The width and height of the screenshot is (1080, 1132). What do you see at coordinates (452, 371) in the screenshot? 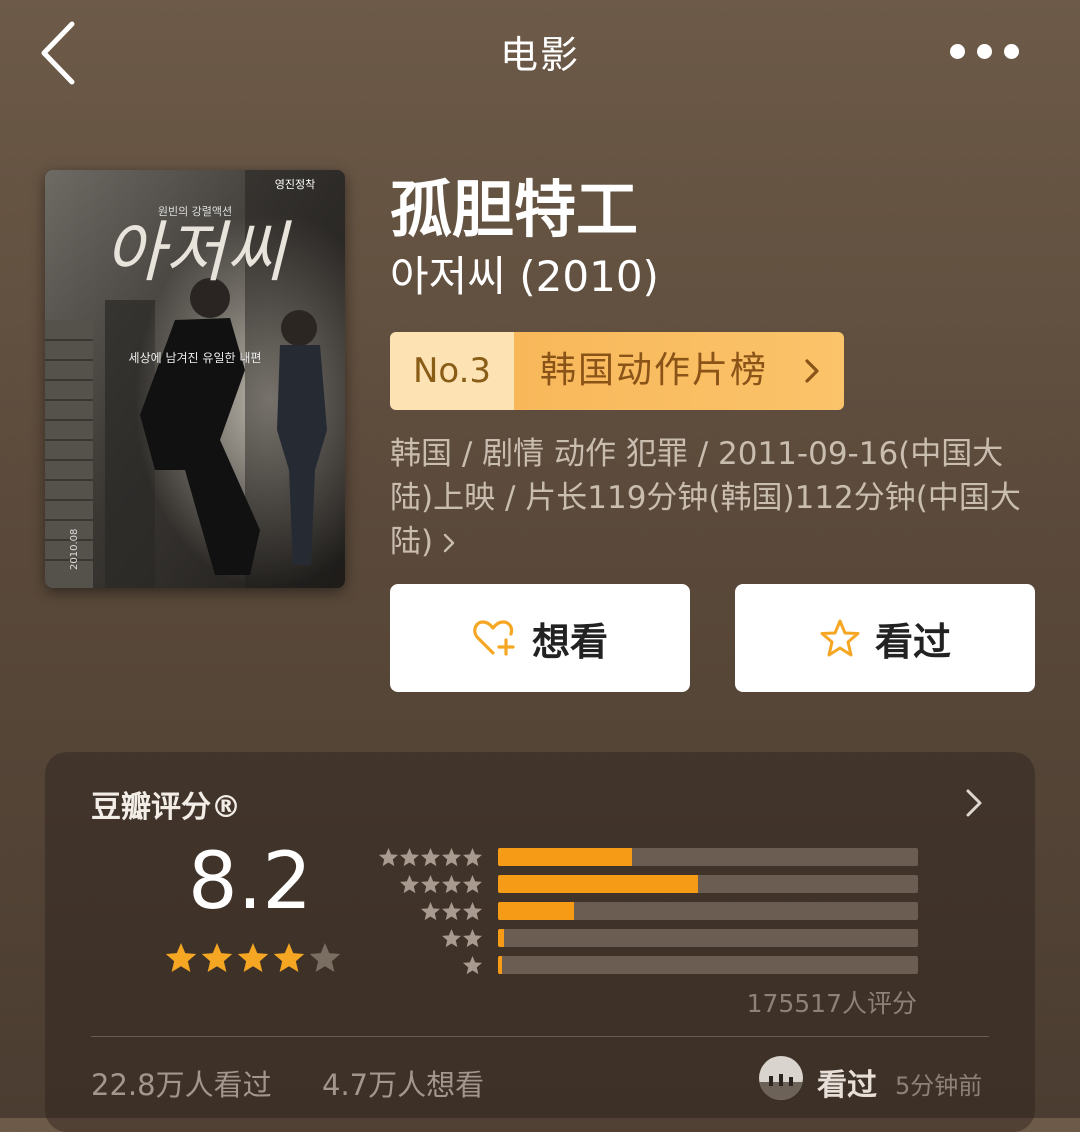
I see `rank-number: No.3` at bounding box center [452, 371].